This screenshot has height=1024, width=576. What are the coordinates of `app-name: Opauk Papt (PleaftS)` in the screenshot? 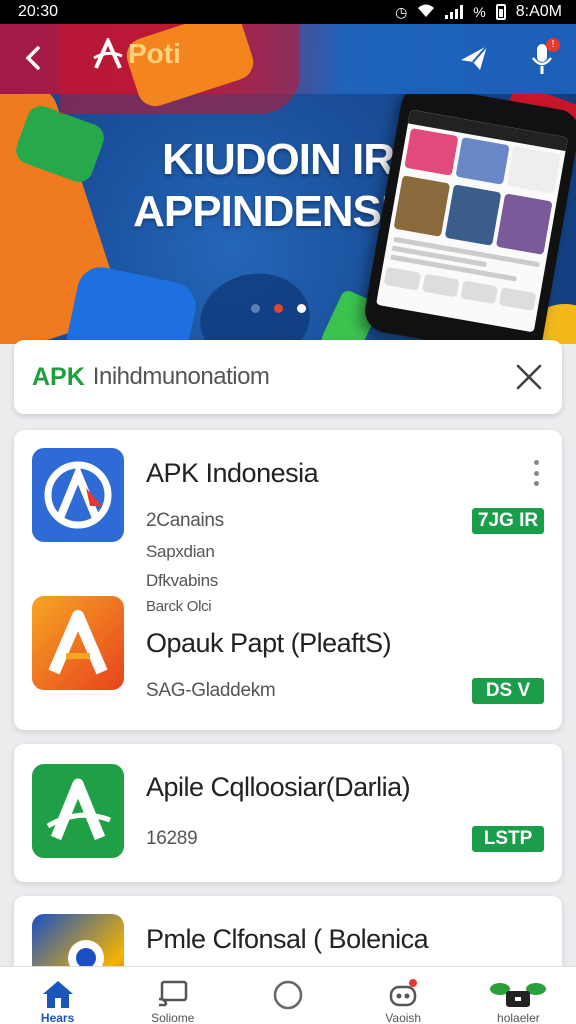 It's located at (269, 643).